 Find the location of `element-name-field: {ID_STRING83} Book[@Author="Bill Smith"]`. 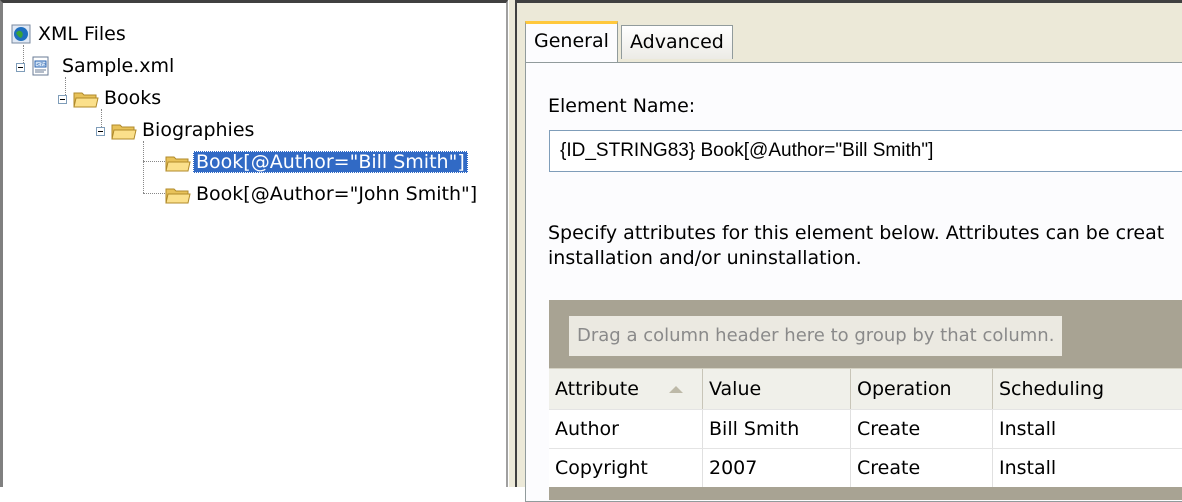

element-name-field: {ID_STRING83} Book[@Author="Bill Smith"] is located at coordinates (865, 151).